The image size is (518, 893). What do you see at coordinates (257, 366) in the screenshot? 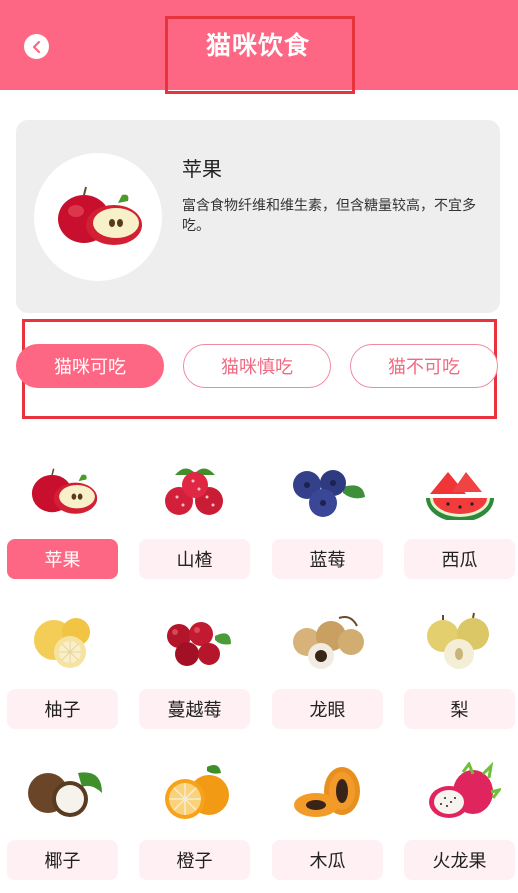
I see `tab-cat-eat-carefully: 猫咪慎吃` at bounding box center [257, 366].